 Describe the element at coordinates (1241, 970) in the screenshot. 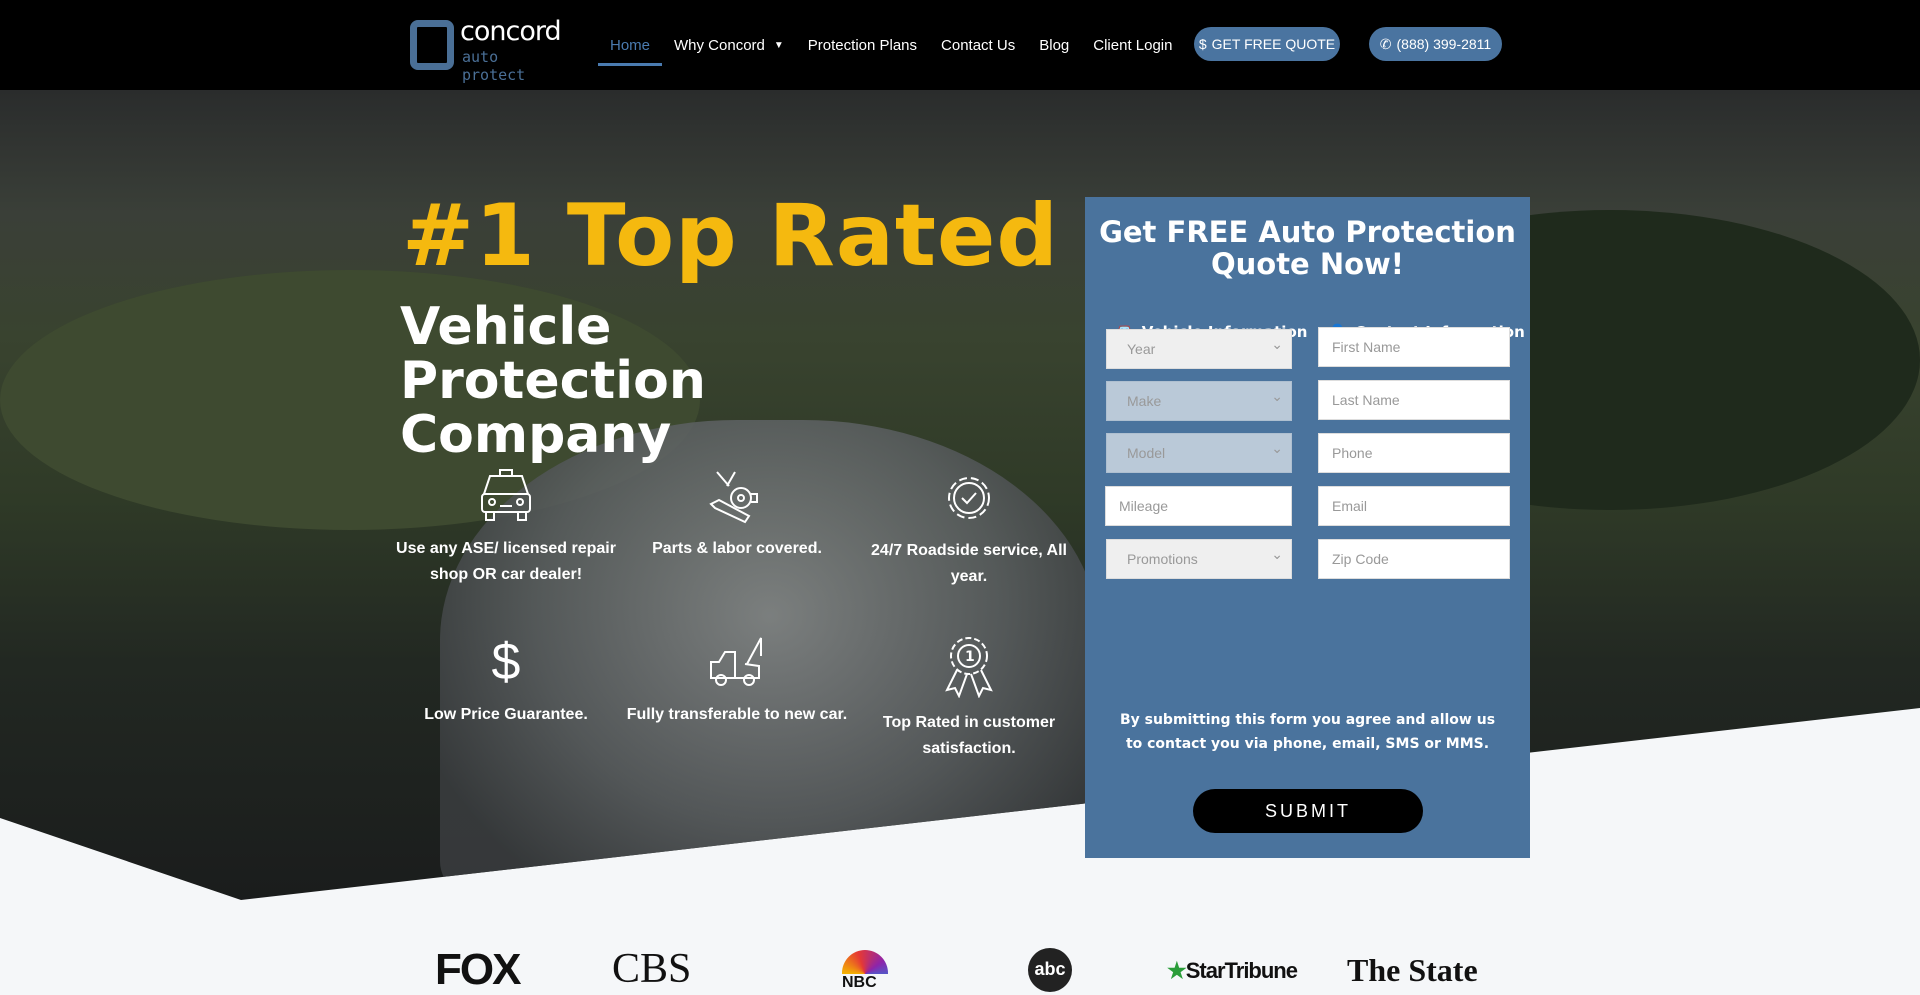

I see `logo-text: StarTribune` at that location.